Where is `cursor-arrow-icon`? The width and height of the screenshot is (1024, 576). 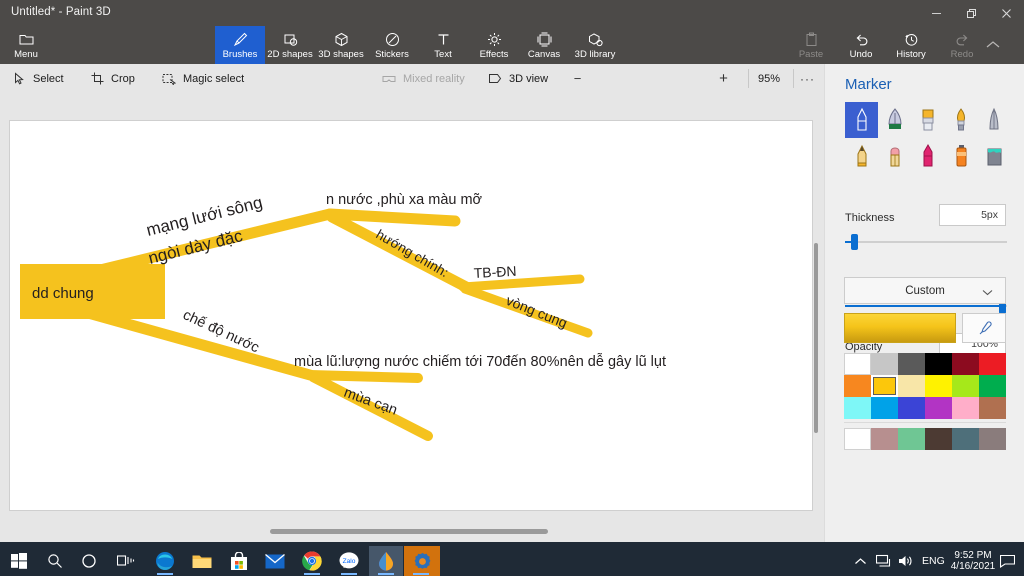 cursor-arrow-icon is located at coordinates (19, 78).